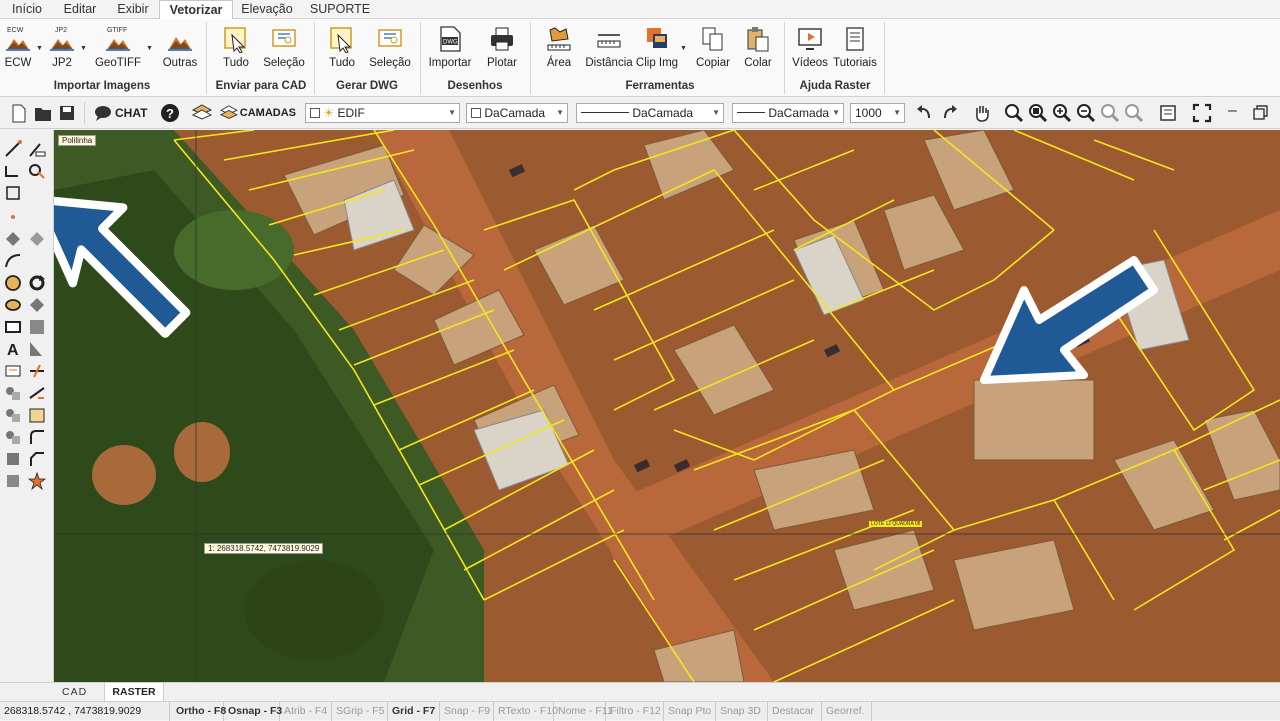  What do you see at coordinates (37, 459) in the screenshot?
I see `chamfer-tool-icon` at bounding box center [37, 459].